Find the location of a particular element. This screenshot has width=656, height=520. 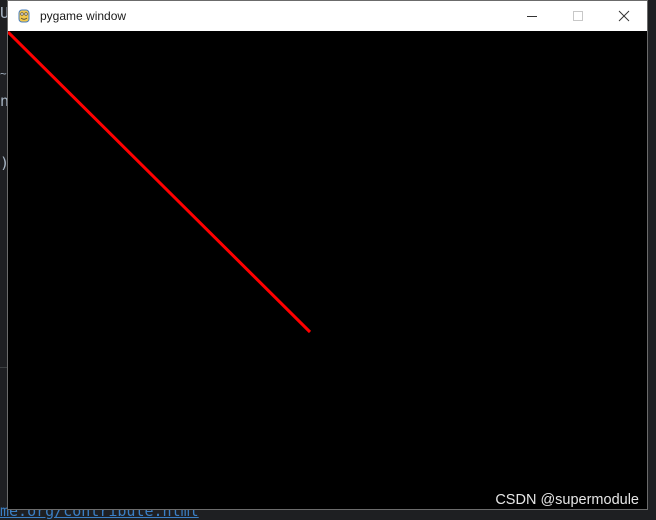

close-icon is located at coordinates (624, 16).